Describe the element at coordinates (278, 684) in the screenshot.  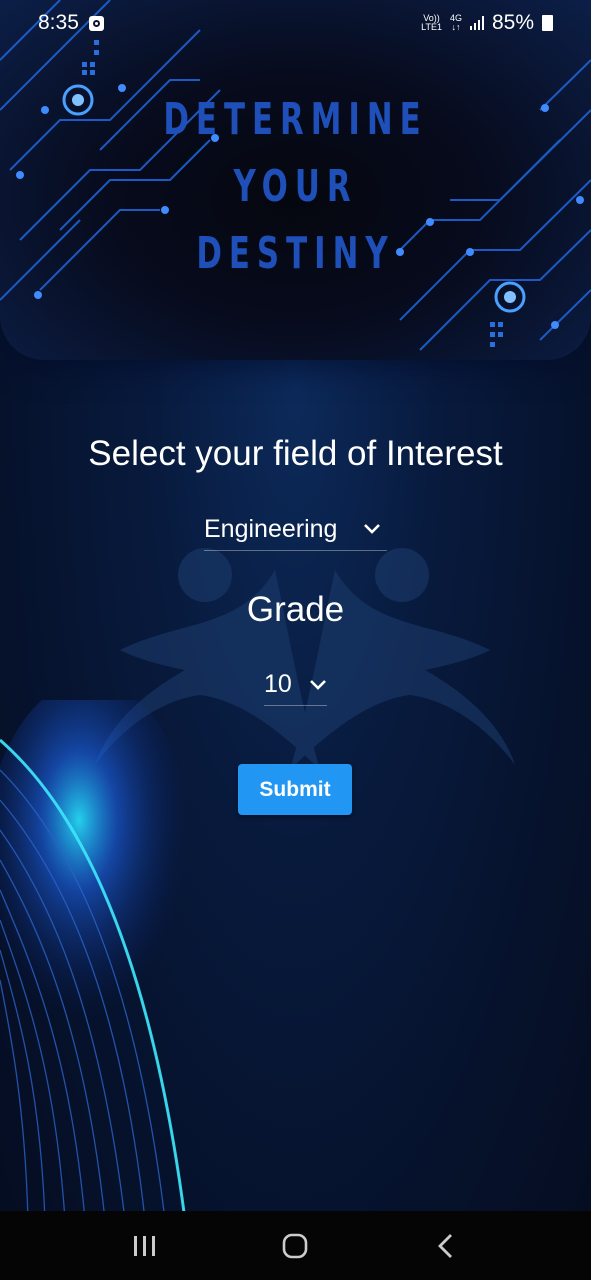
I see `grade-dropdown-value: 10` at that location.